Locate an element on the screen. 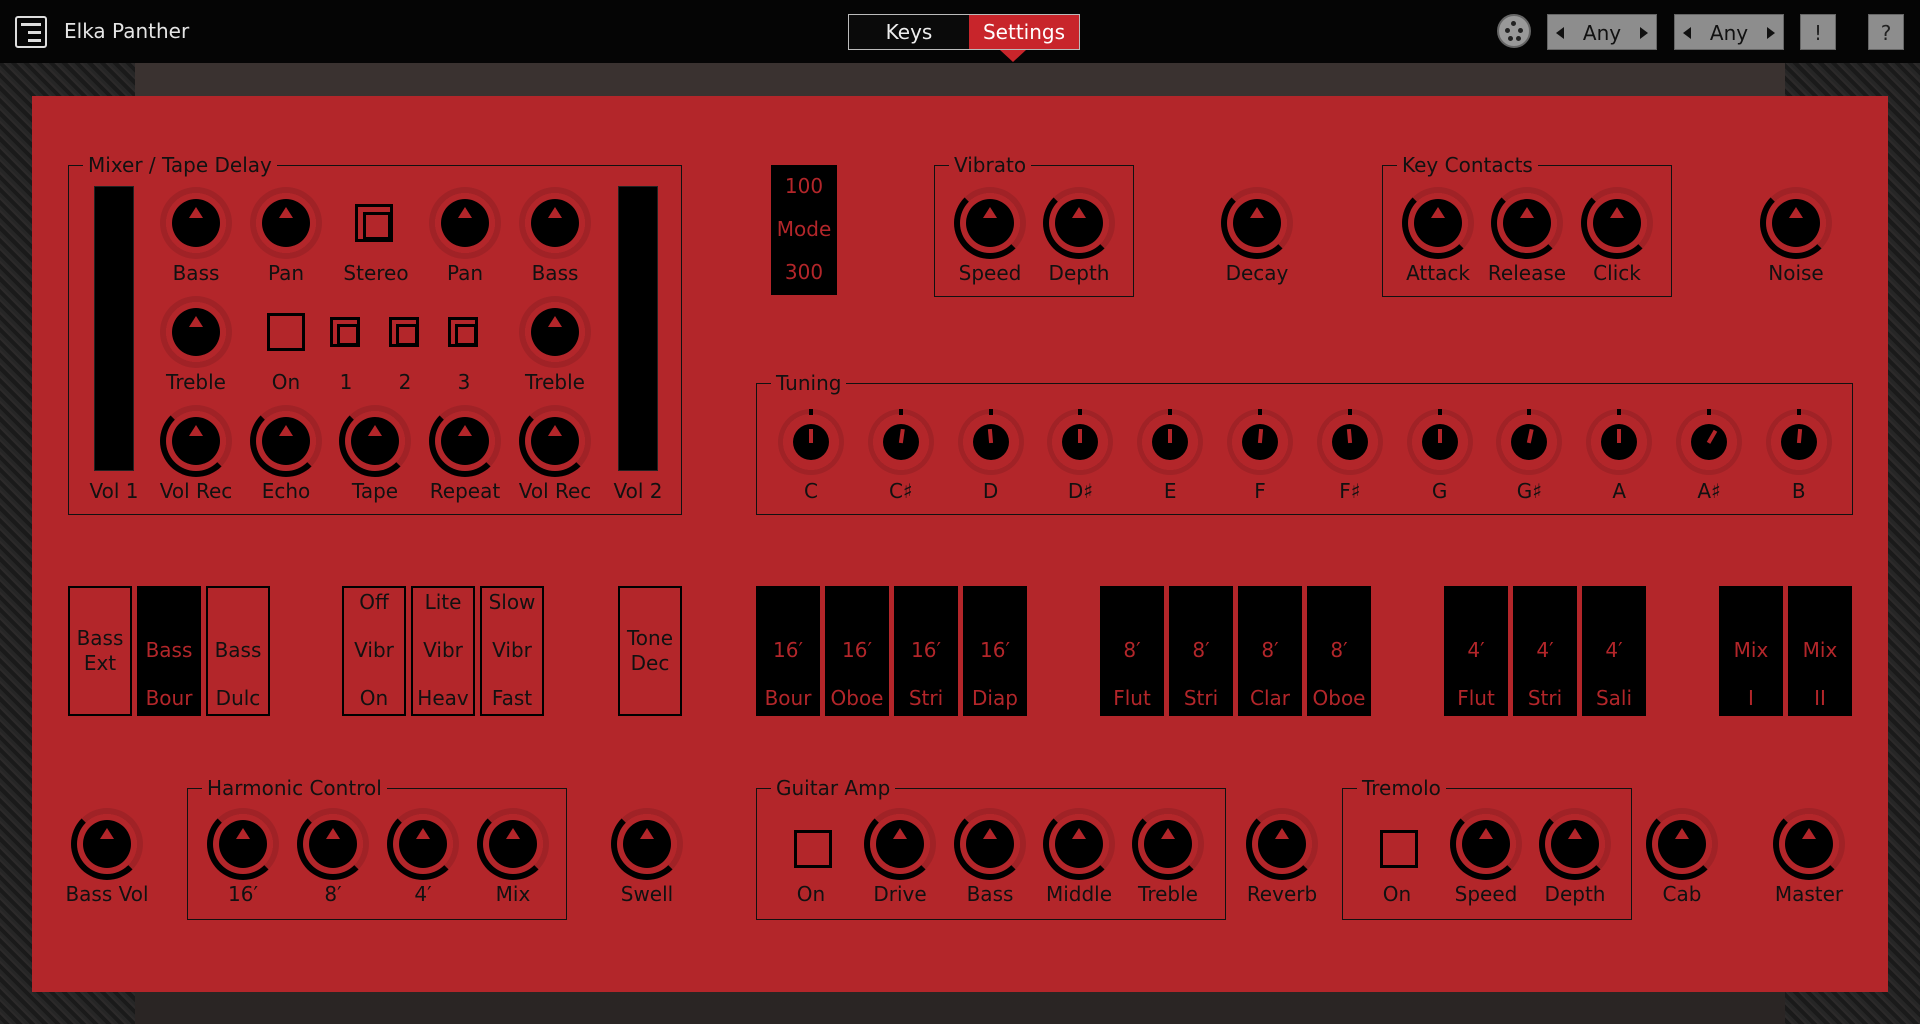  tab-vibrato-2: Slow Vibr Fast is located at coordinates (512, 651).